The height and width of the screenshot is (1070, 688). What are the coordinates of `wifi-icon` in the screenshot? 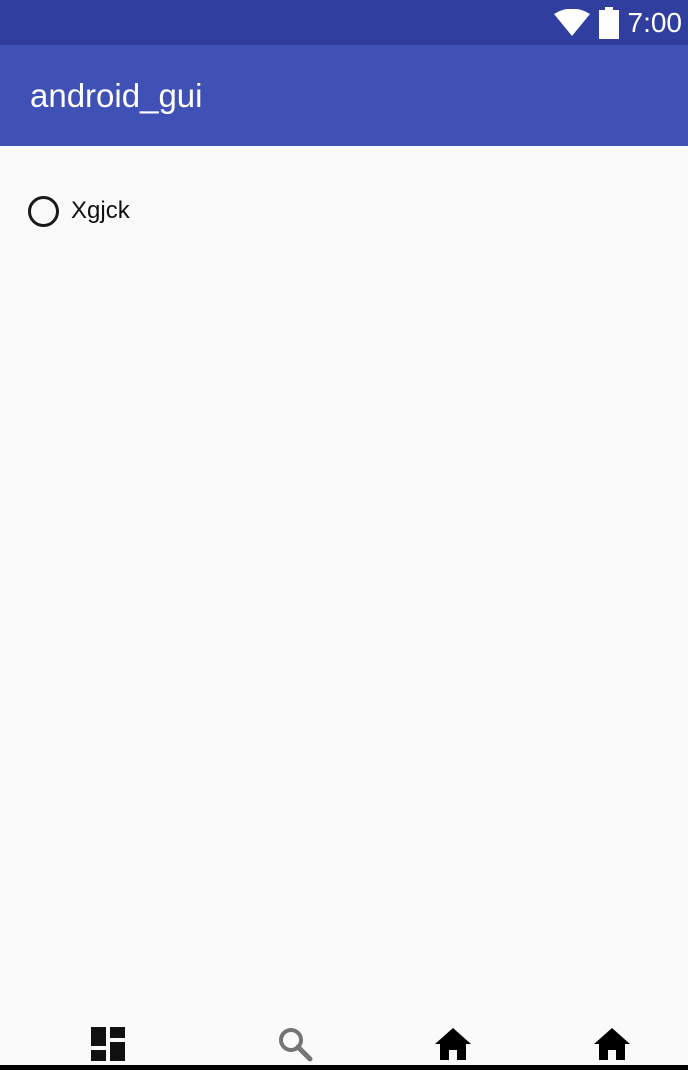 It's located at (571, 22).